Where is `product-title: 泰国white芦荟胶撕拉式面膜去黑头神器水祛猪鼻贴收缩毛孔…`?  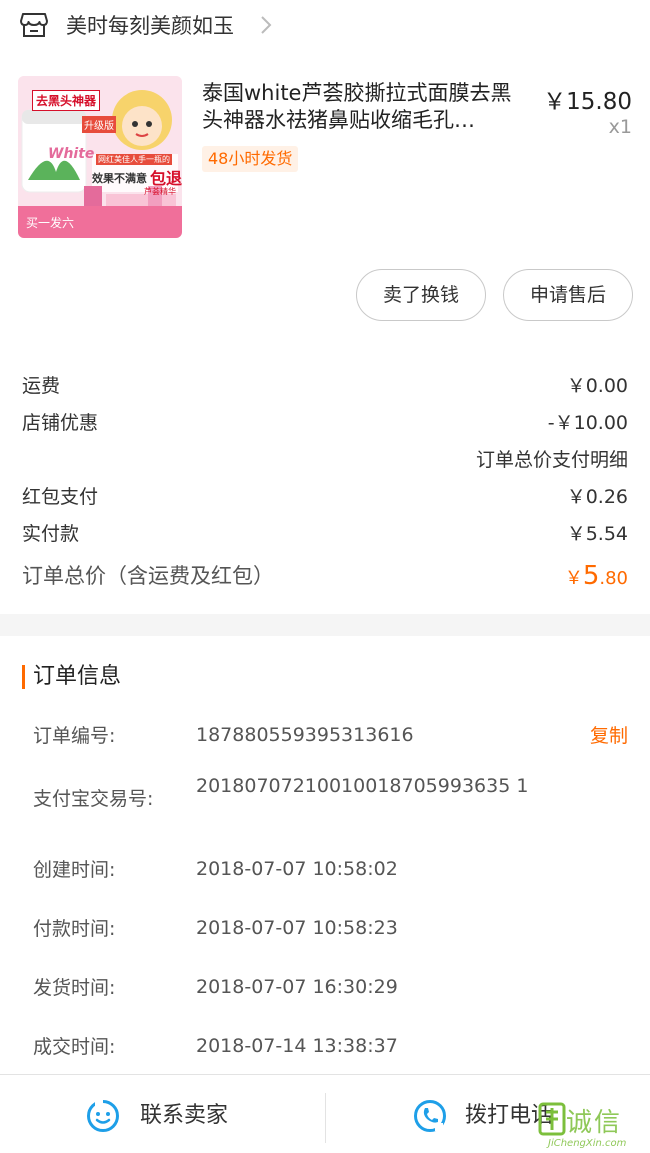 product-title: 泰国white芦荟胶撕拉式面膜去黑头神器水祛猪鼻贴收缩毛孔… is located at coordinates (367, 107).